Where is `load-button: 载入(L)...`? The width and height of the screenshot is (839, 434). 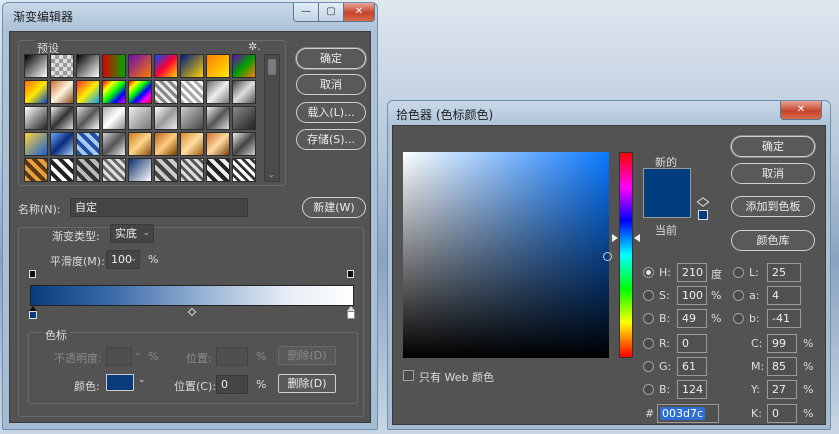 load-button: 载入(L)... is located at coordinates (331, 112).